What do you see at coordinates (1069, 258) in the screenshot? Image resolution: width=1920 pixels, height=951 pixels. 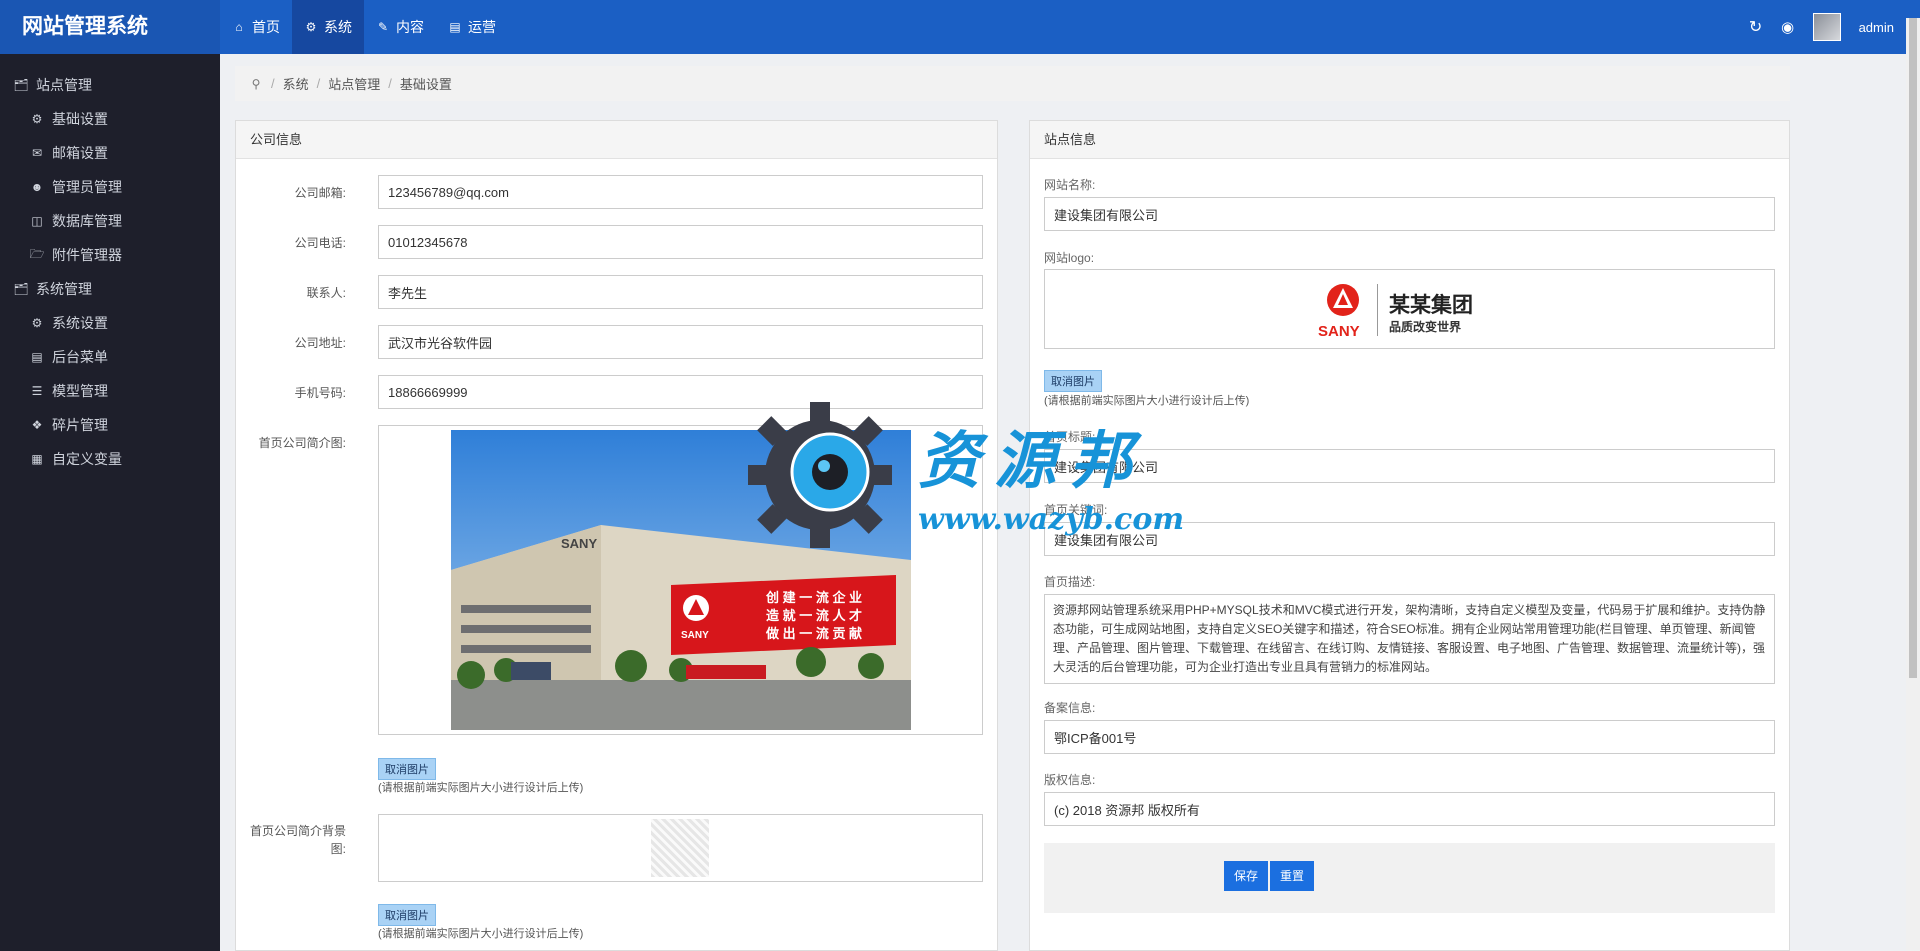 I see `field-label: 网站logo:` at bounding box center [1069, 258].